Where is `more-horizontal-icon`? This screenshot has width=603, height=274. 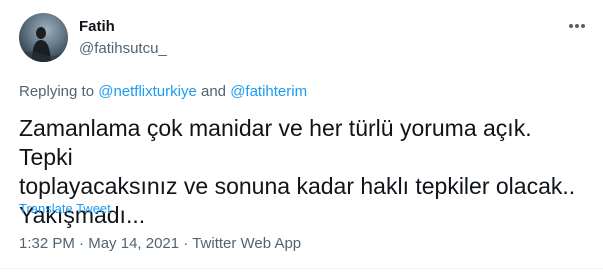 more-horizontal-icon is located at coordinates (577, 26).